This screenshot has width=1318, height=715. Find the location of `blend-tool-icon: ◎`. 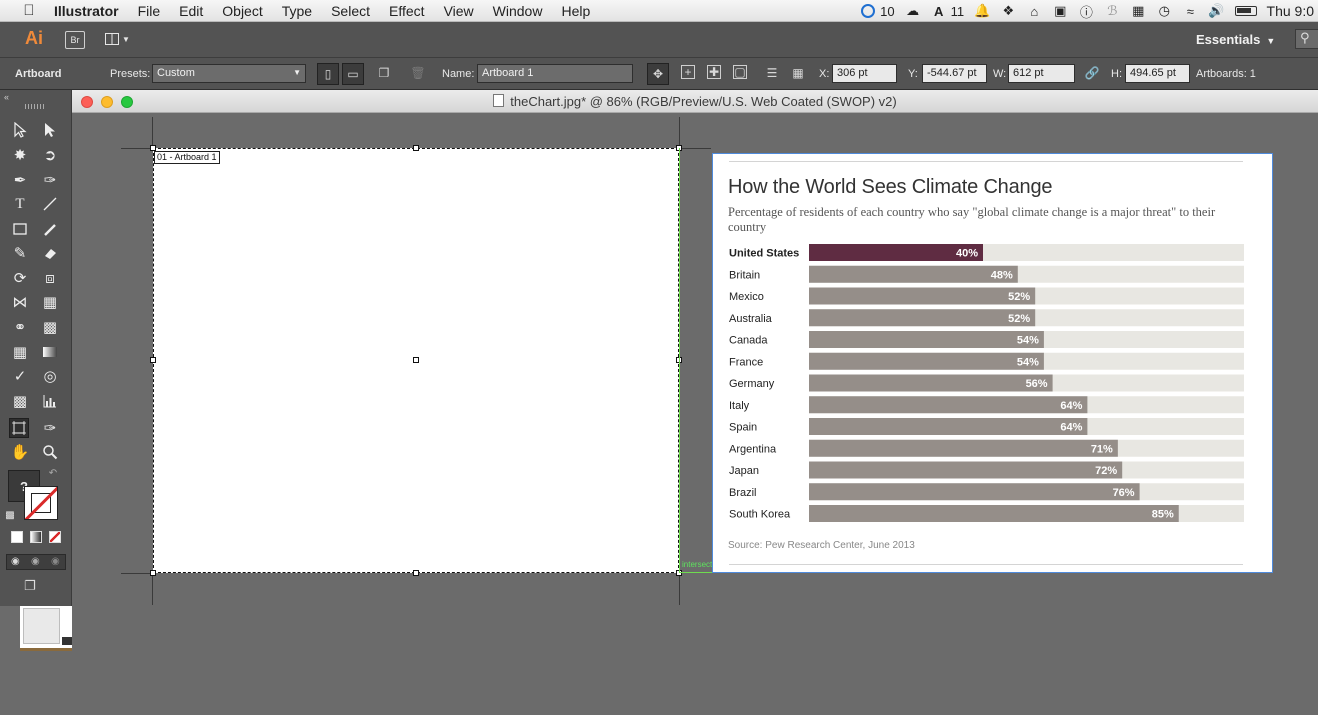

blend-tool-icon: ◎ is located at coordinates (50, 376).